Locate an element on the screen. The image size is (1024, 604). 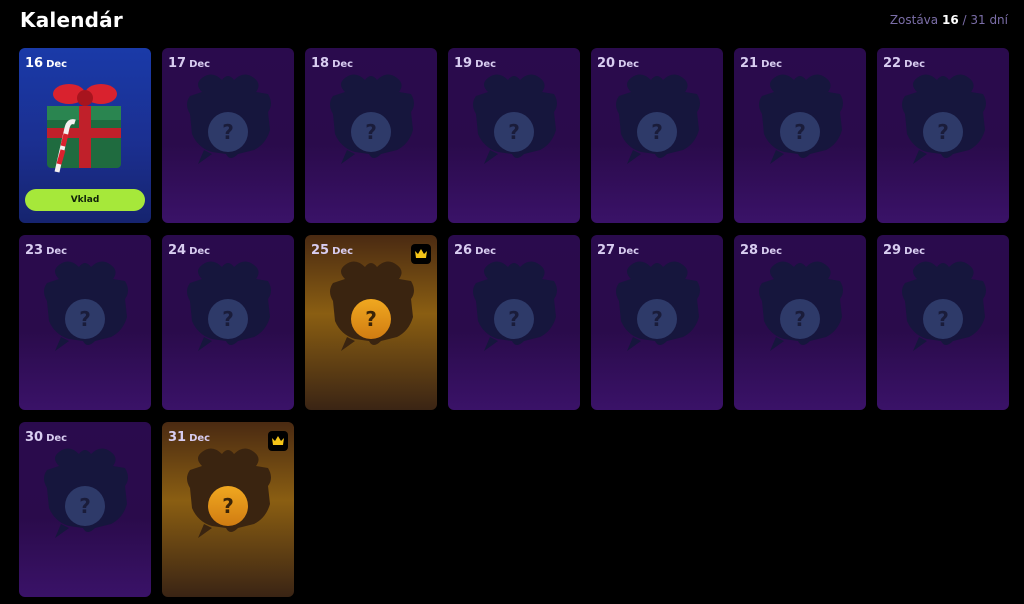
card-date: 24 Dec is located at coordinates (189, 250).